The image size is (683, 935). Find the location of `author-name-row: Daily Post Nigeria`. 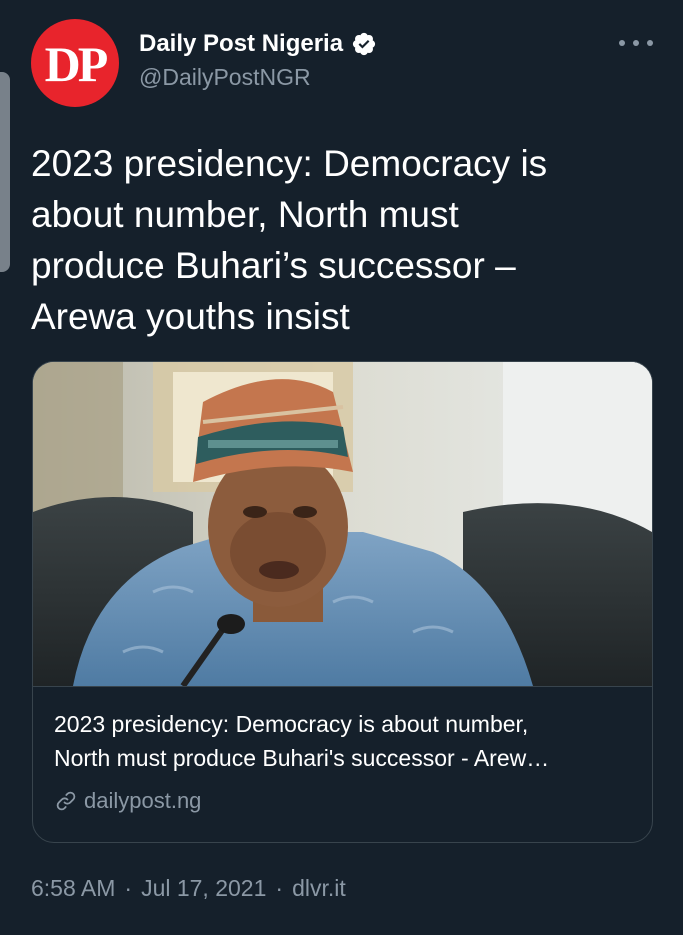

author-name-row: Daily Post Nigeria is located at coordinates (258, 44).